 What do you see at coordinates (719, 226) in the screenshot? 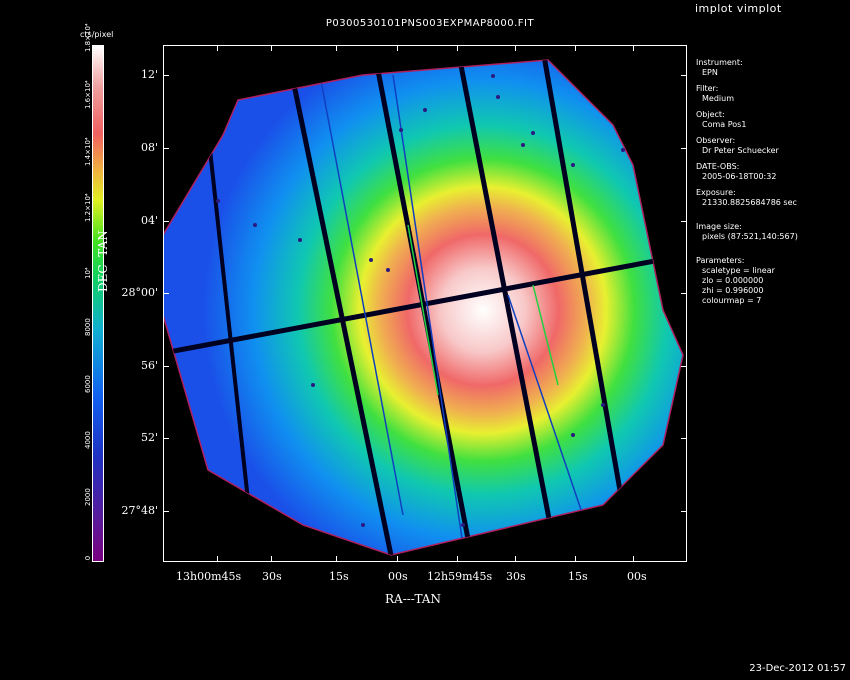
I see `image-size-label: Image size:` at bounding box center [719, 226].